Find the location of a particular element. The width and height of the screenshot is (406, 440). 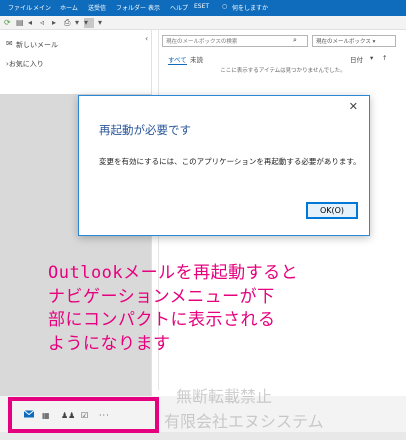

favorites-section: ›お気に入り is located at coordinates (25, 64).